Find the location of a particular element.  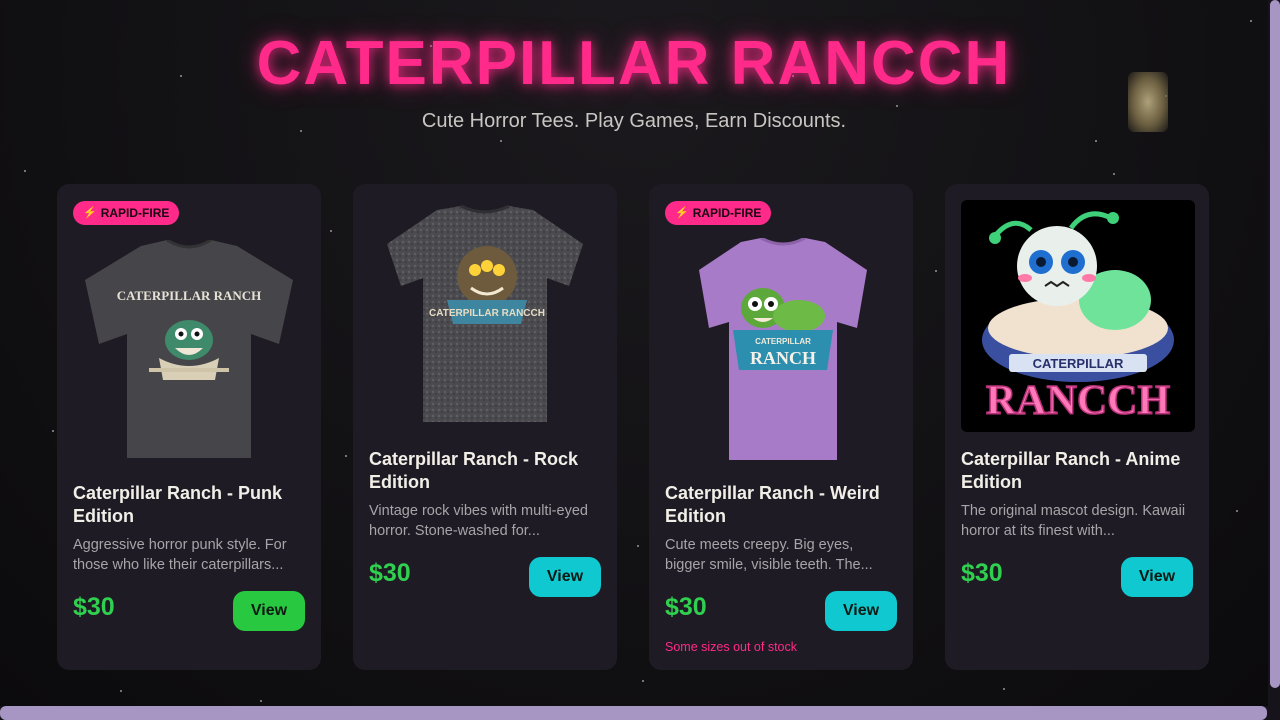

punk-tshirt-image: CATERPILLAR RANCH is located at coordinates (189, 350).